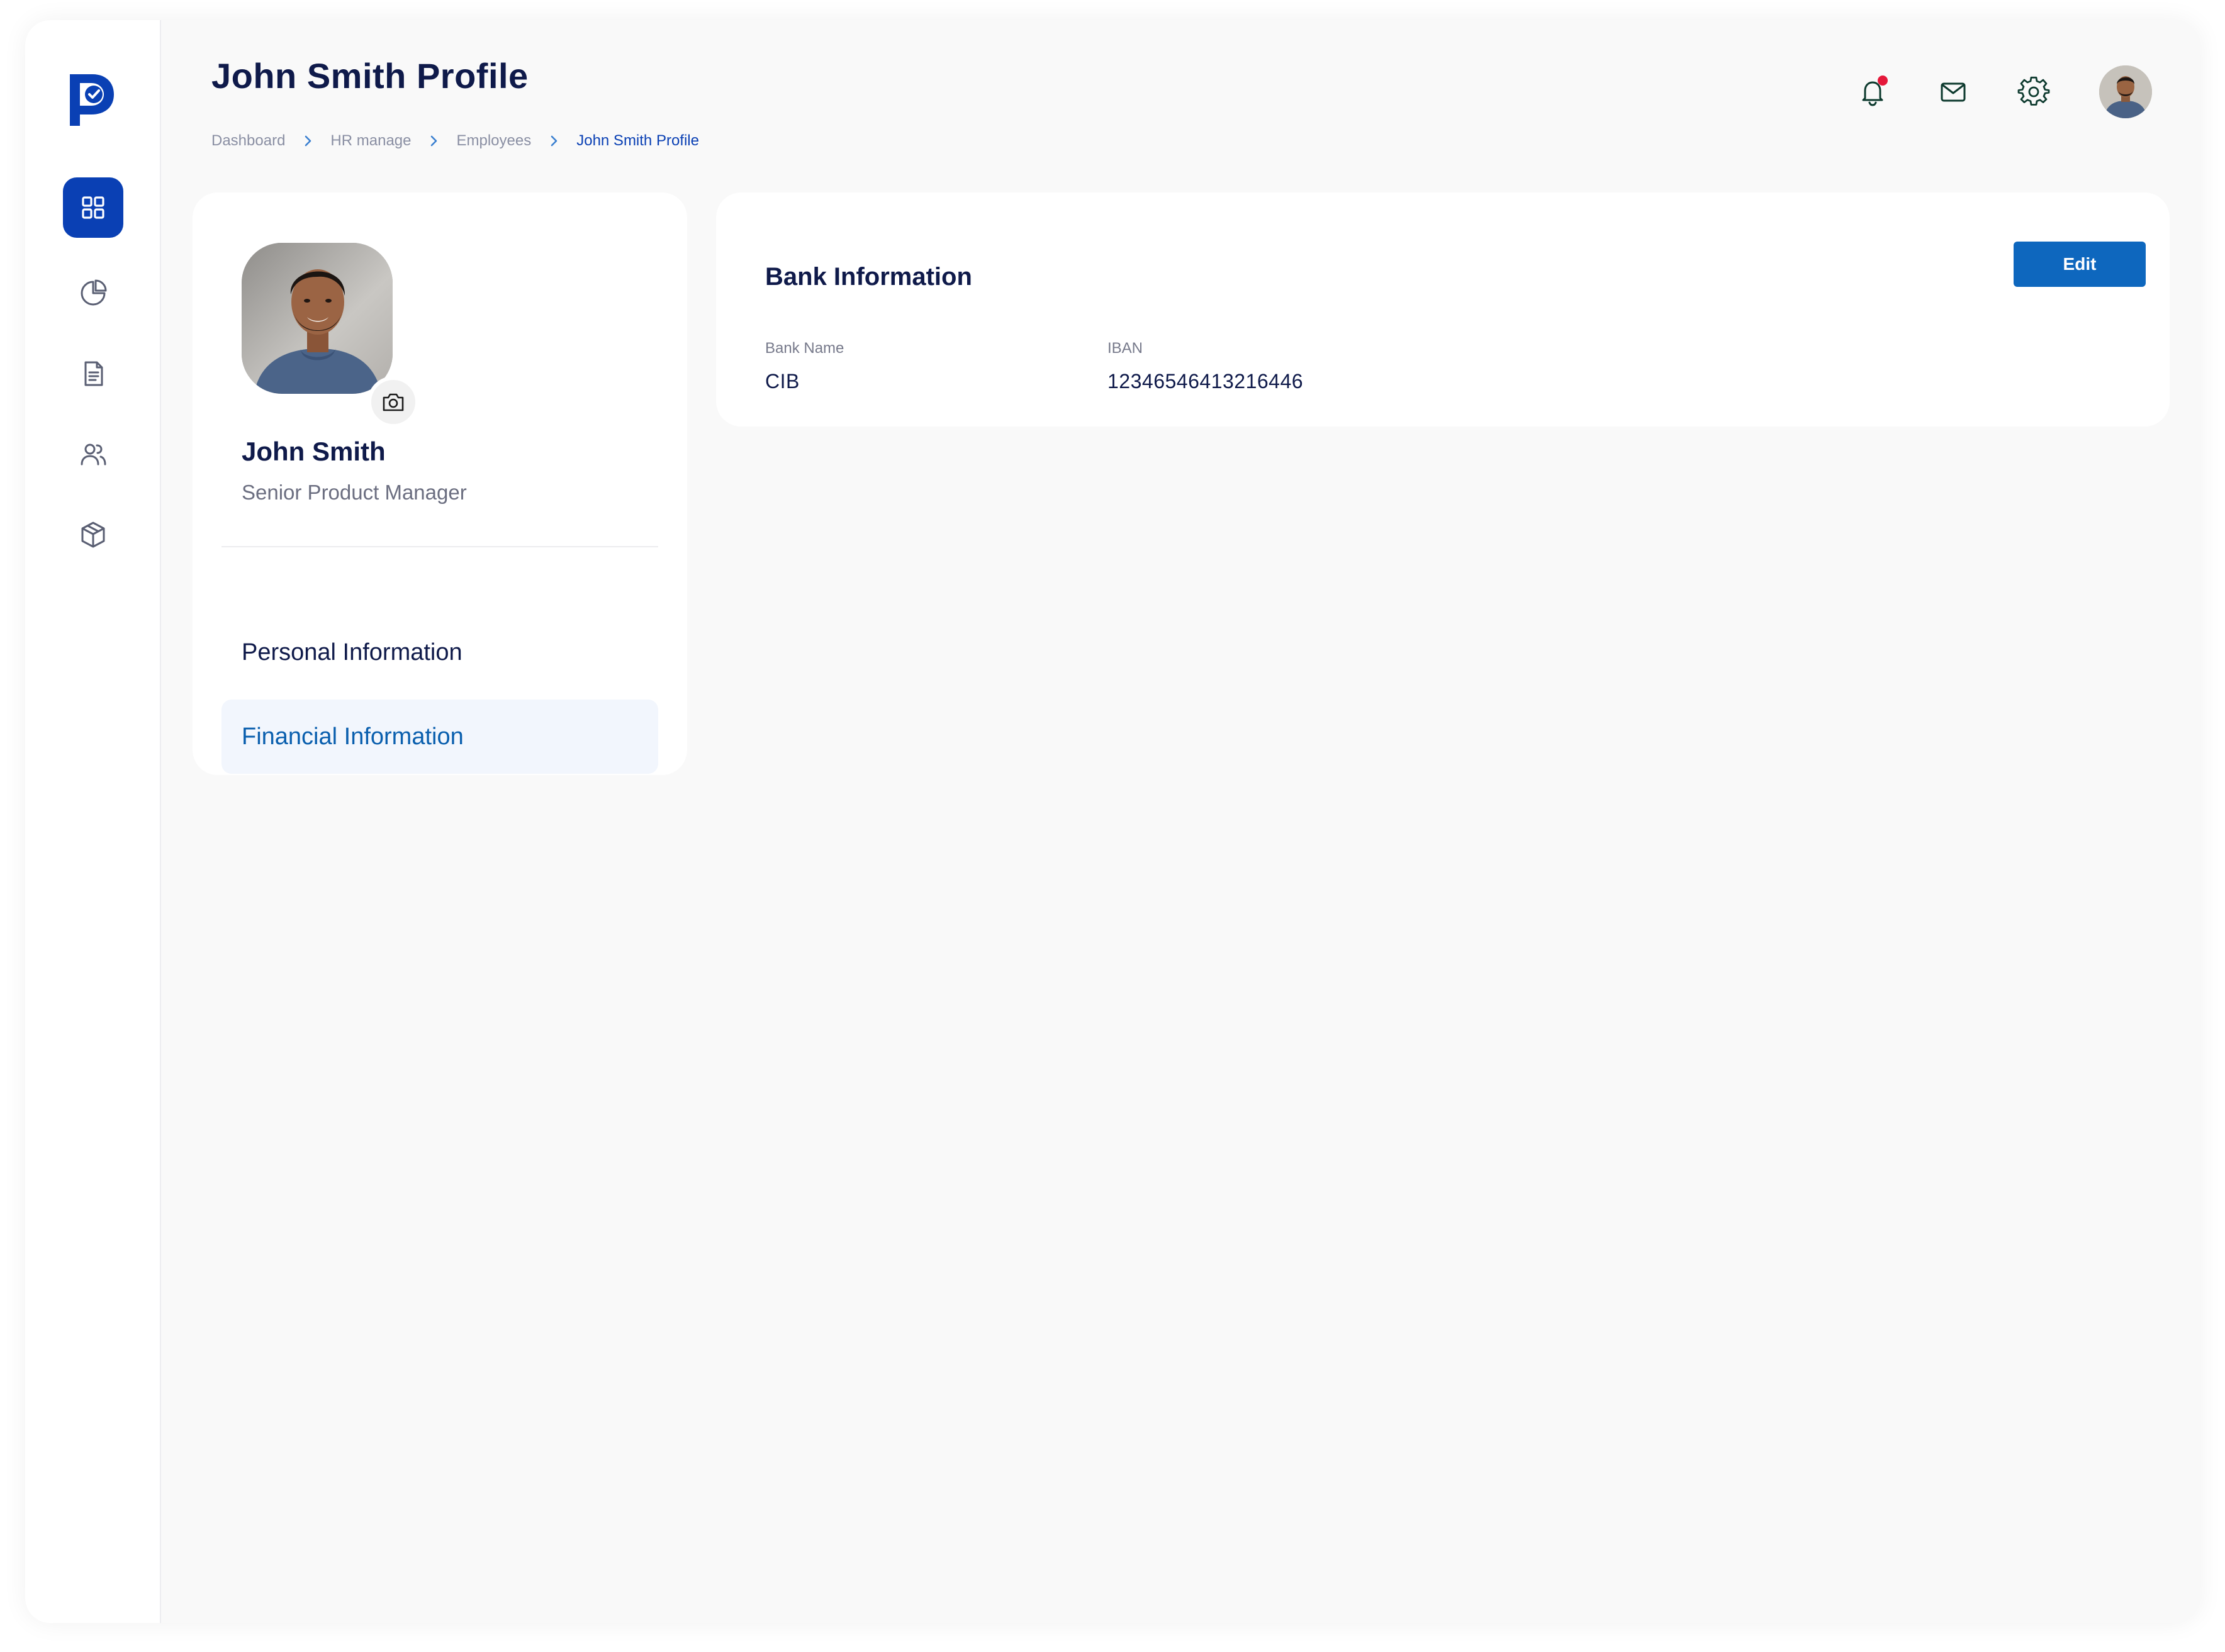 Image resolution: width=2225 pixels, height=1652 pixels. I want to click on profile-role: Senior Product Manager, so click(354, 492).